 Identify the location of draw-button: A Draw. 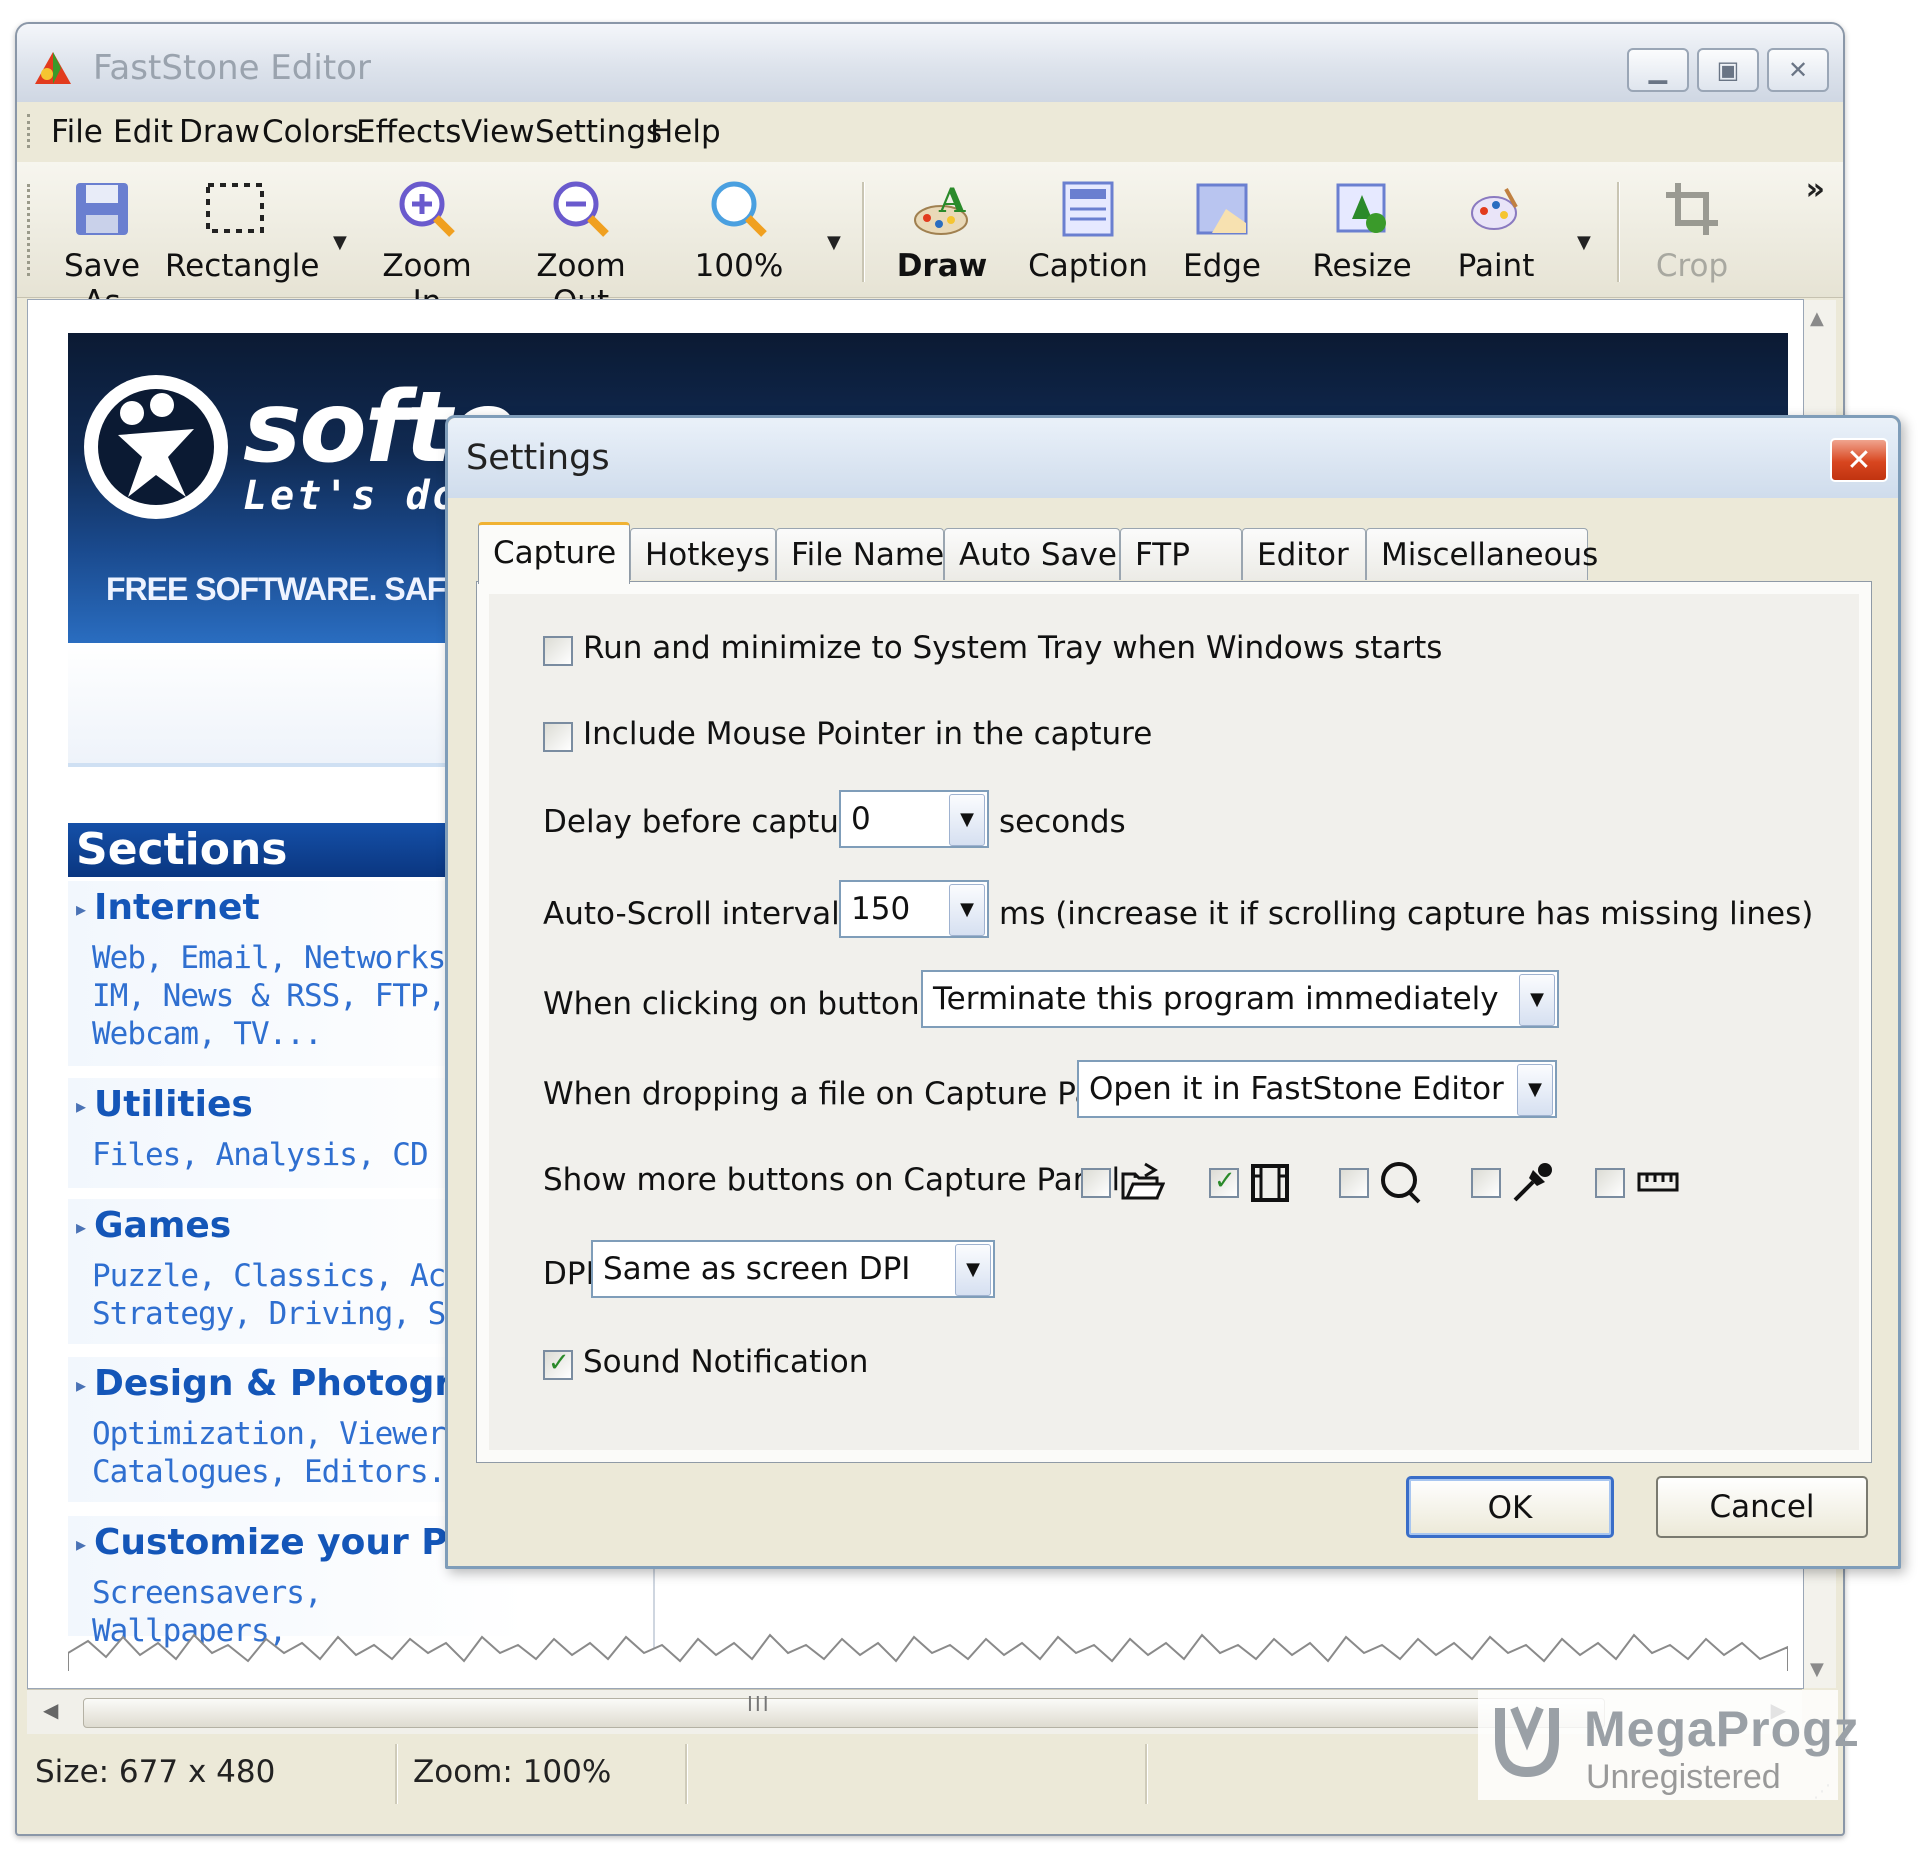
(942, 230).